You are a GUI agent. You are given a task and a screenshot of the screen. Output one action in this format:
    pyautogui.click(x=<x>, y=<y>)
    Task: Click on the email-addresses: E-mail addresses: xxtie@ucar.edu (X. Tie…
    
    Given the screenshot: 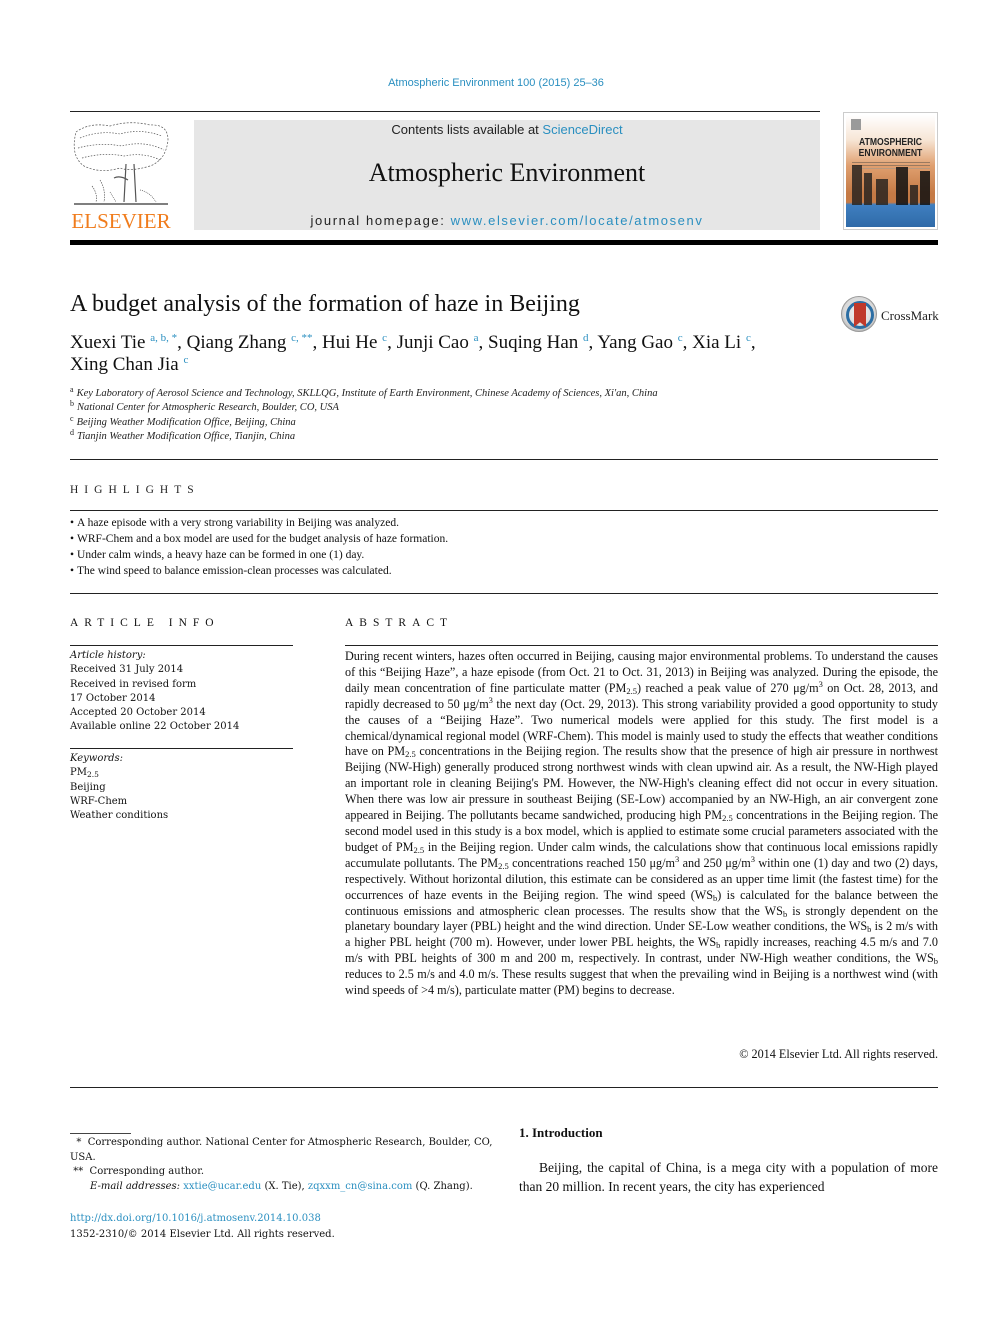 What is the action you would take?
    pyautogui.click(x=281, y=1186)
    